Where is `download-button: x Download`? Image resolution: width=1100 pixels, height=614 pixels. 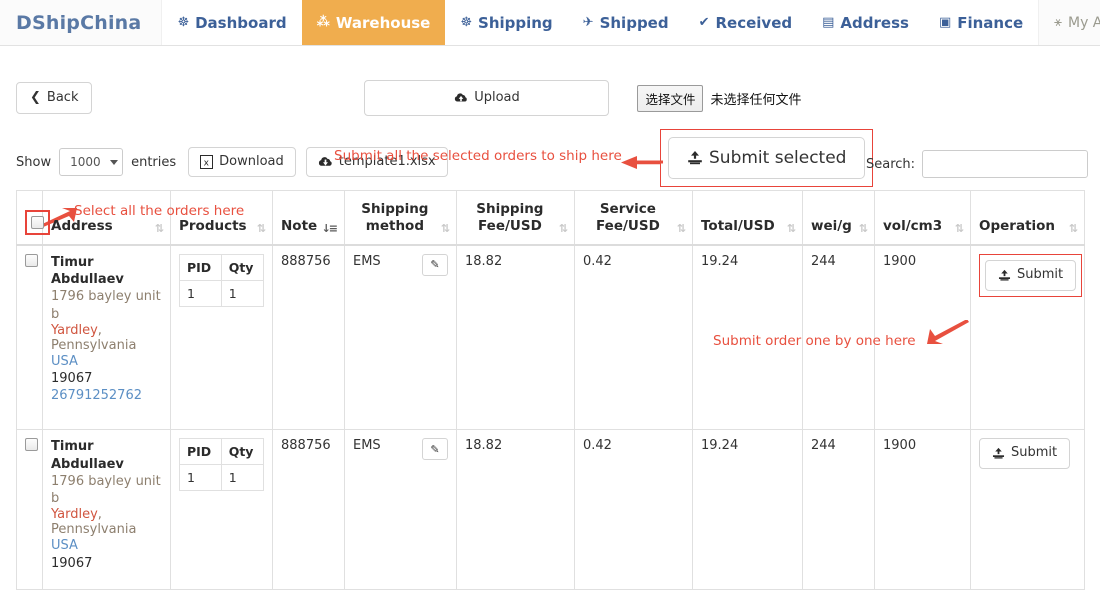 download-button: x Download is located at coordinates (242, 162).